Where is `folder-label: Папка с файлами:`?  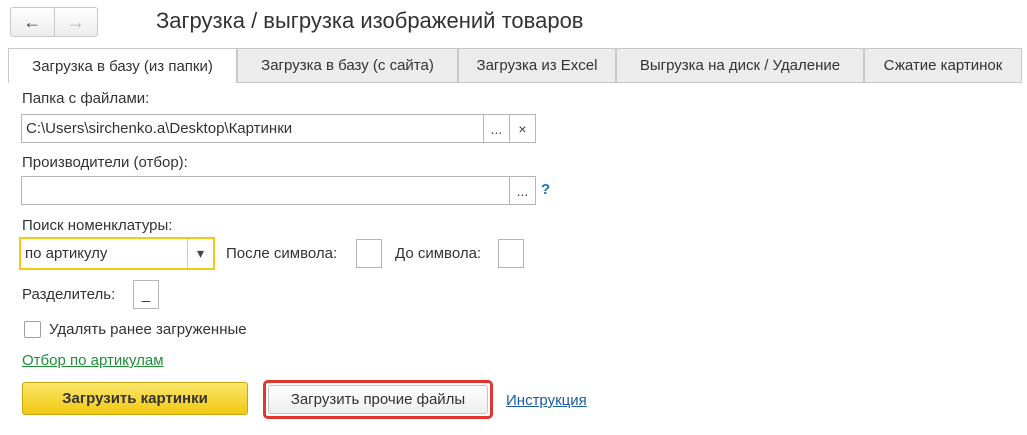 folder-label: Папка с файлами: is located at coordinates (86, 98).